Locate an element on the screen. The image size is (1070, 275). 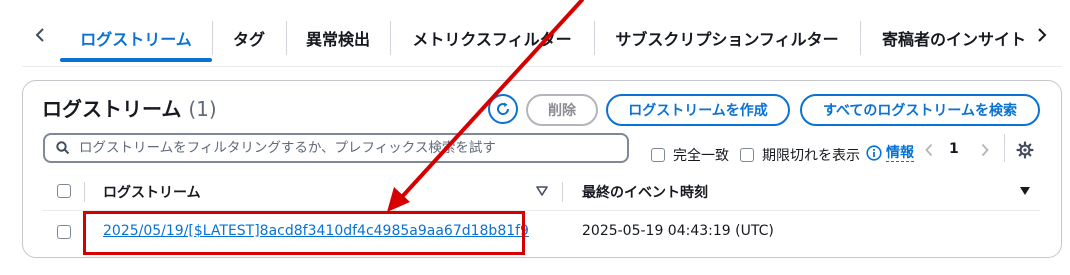
tab-label: 異常検出 is located at coordinates (337, 39).